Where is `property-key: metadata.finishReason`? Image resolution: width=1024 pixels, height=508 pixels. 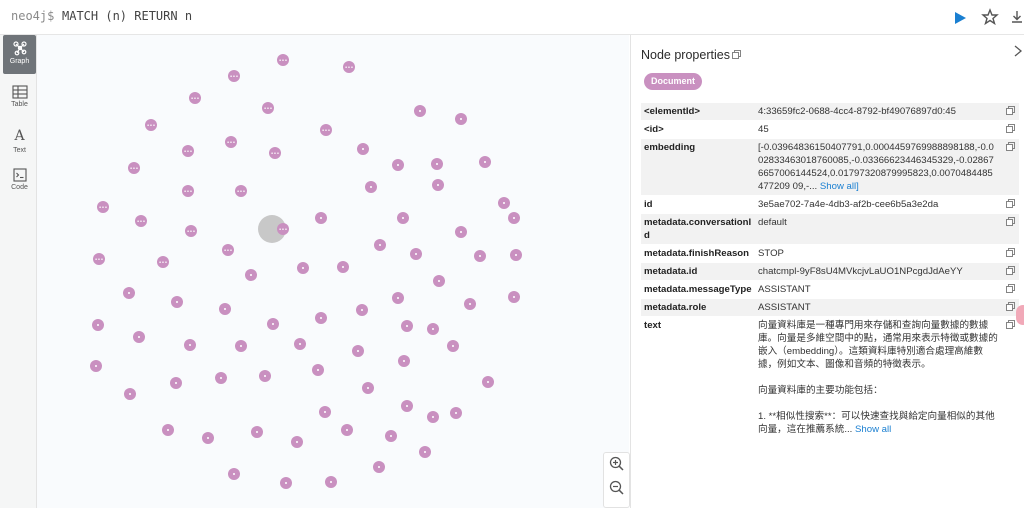
property-key: metadata.finishReason is located at coordinates (697, 253).